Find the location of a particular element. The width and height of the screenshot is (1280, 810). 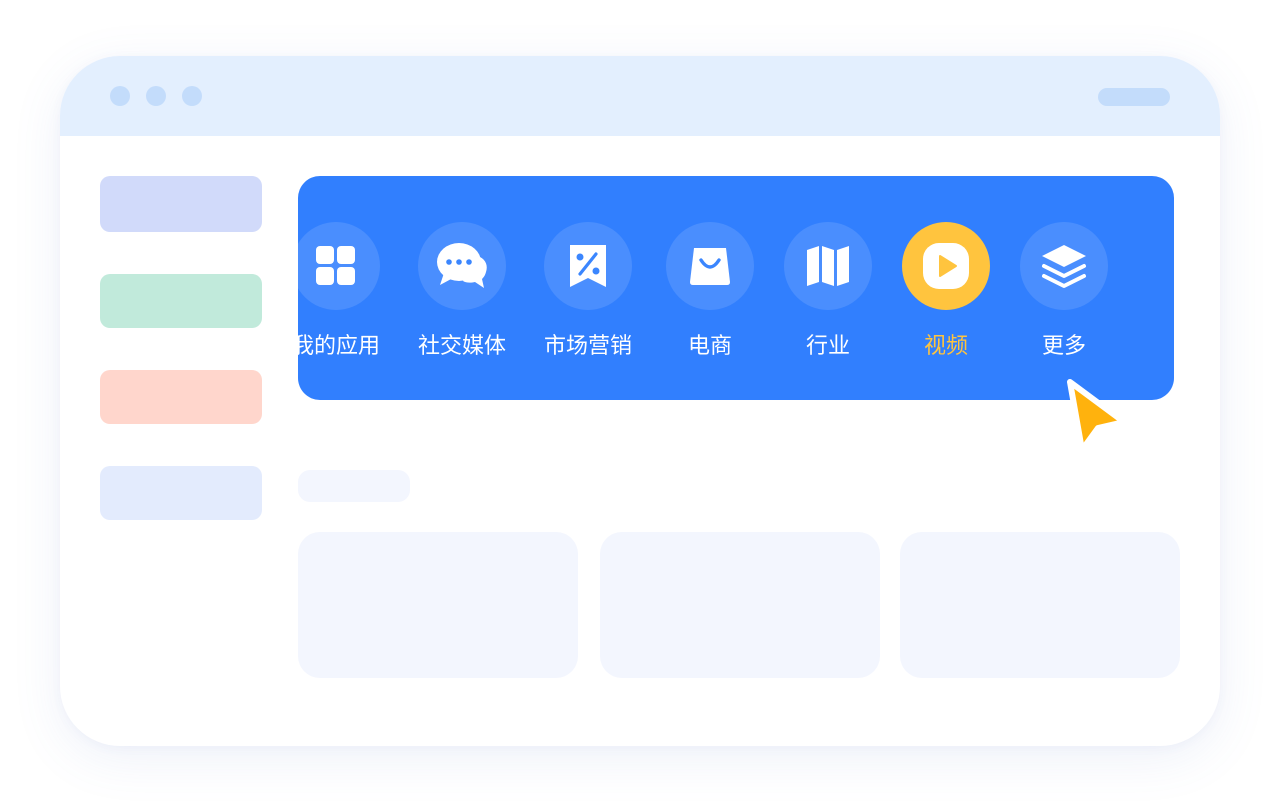

nav-label: 社交媒体 is located at coordinates (461, 346).